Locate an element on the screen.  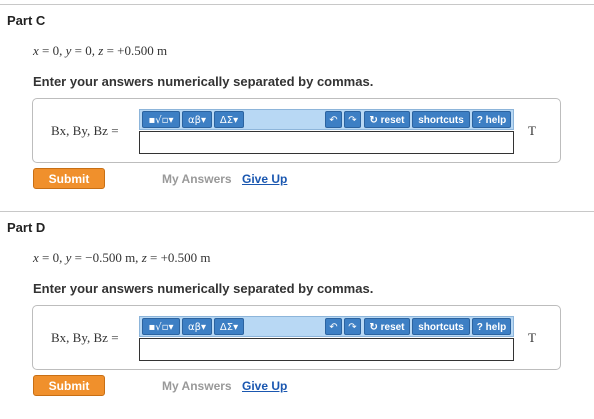
part-title: Part C is located at coordinates (26, 20).